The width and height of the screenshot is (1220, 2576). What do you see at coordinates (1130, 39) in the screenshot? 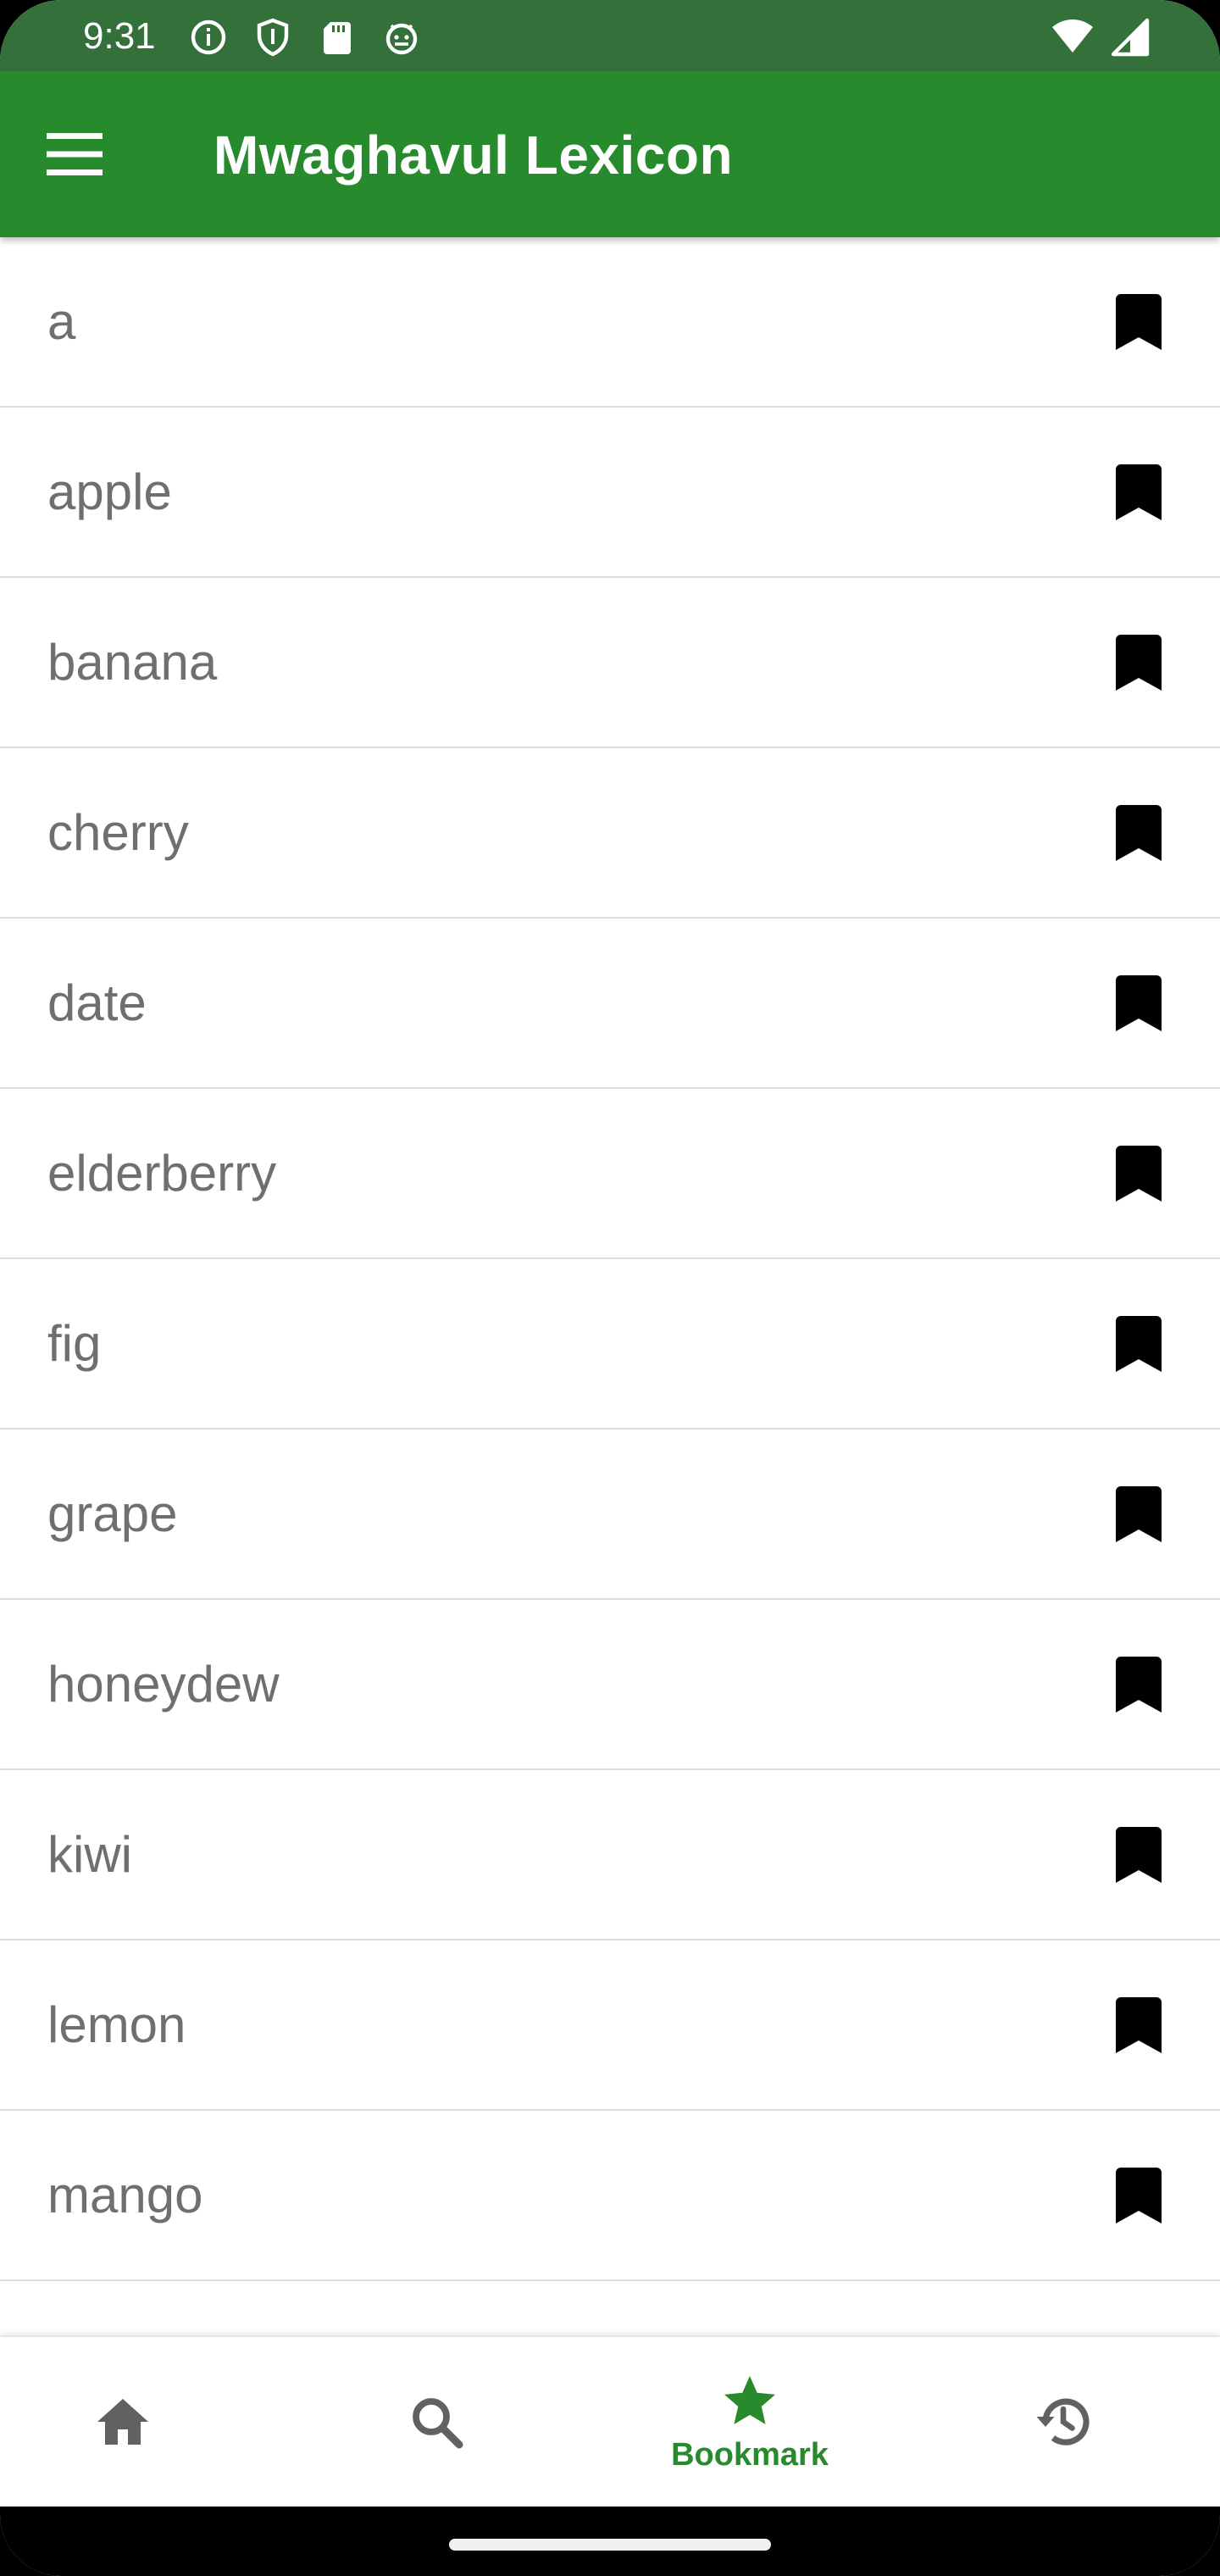
I see `signal-icon` at bounding box center [1130, 39].